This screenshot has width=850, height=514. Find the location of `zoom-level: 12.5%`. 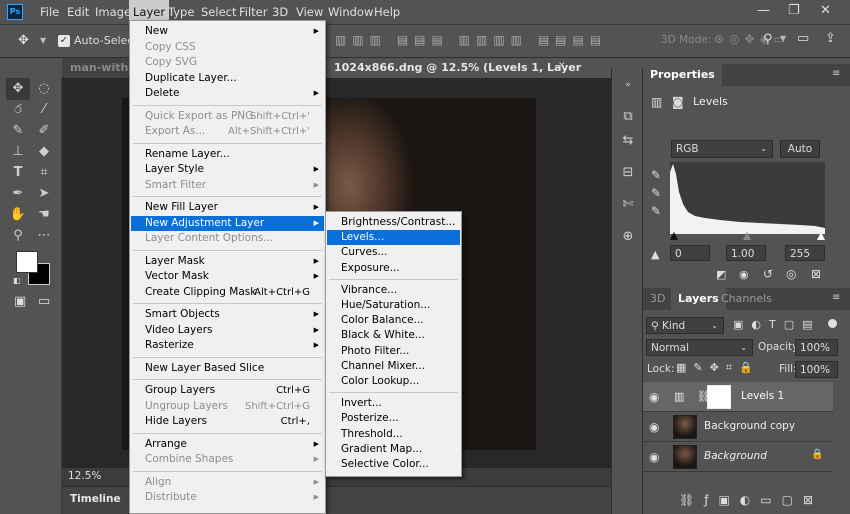

zoom-level: 12.5% is located at coordinates (84, 476).